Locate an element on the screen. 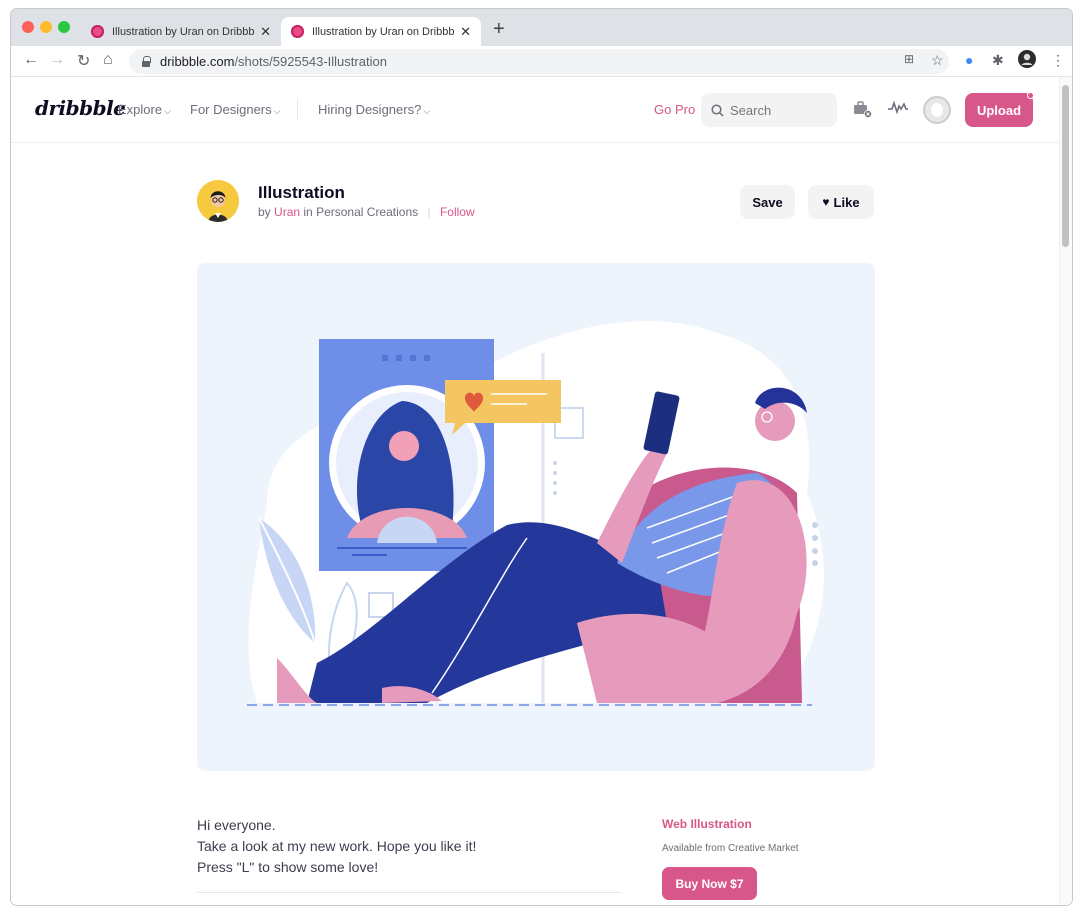  nav-for-designers: For Designers ⌵ is located at coordinates (235, 109).